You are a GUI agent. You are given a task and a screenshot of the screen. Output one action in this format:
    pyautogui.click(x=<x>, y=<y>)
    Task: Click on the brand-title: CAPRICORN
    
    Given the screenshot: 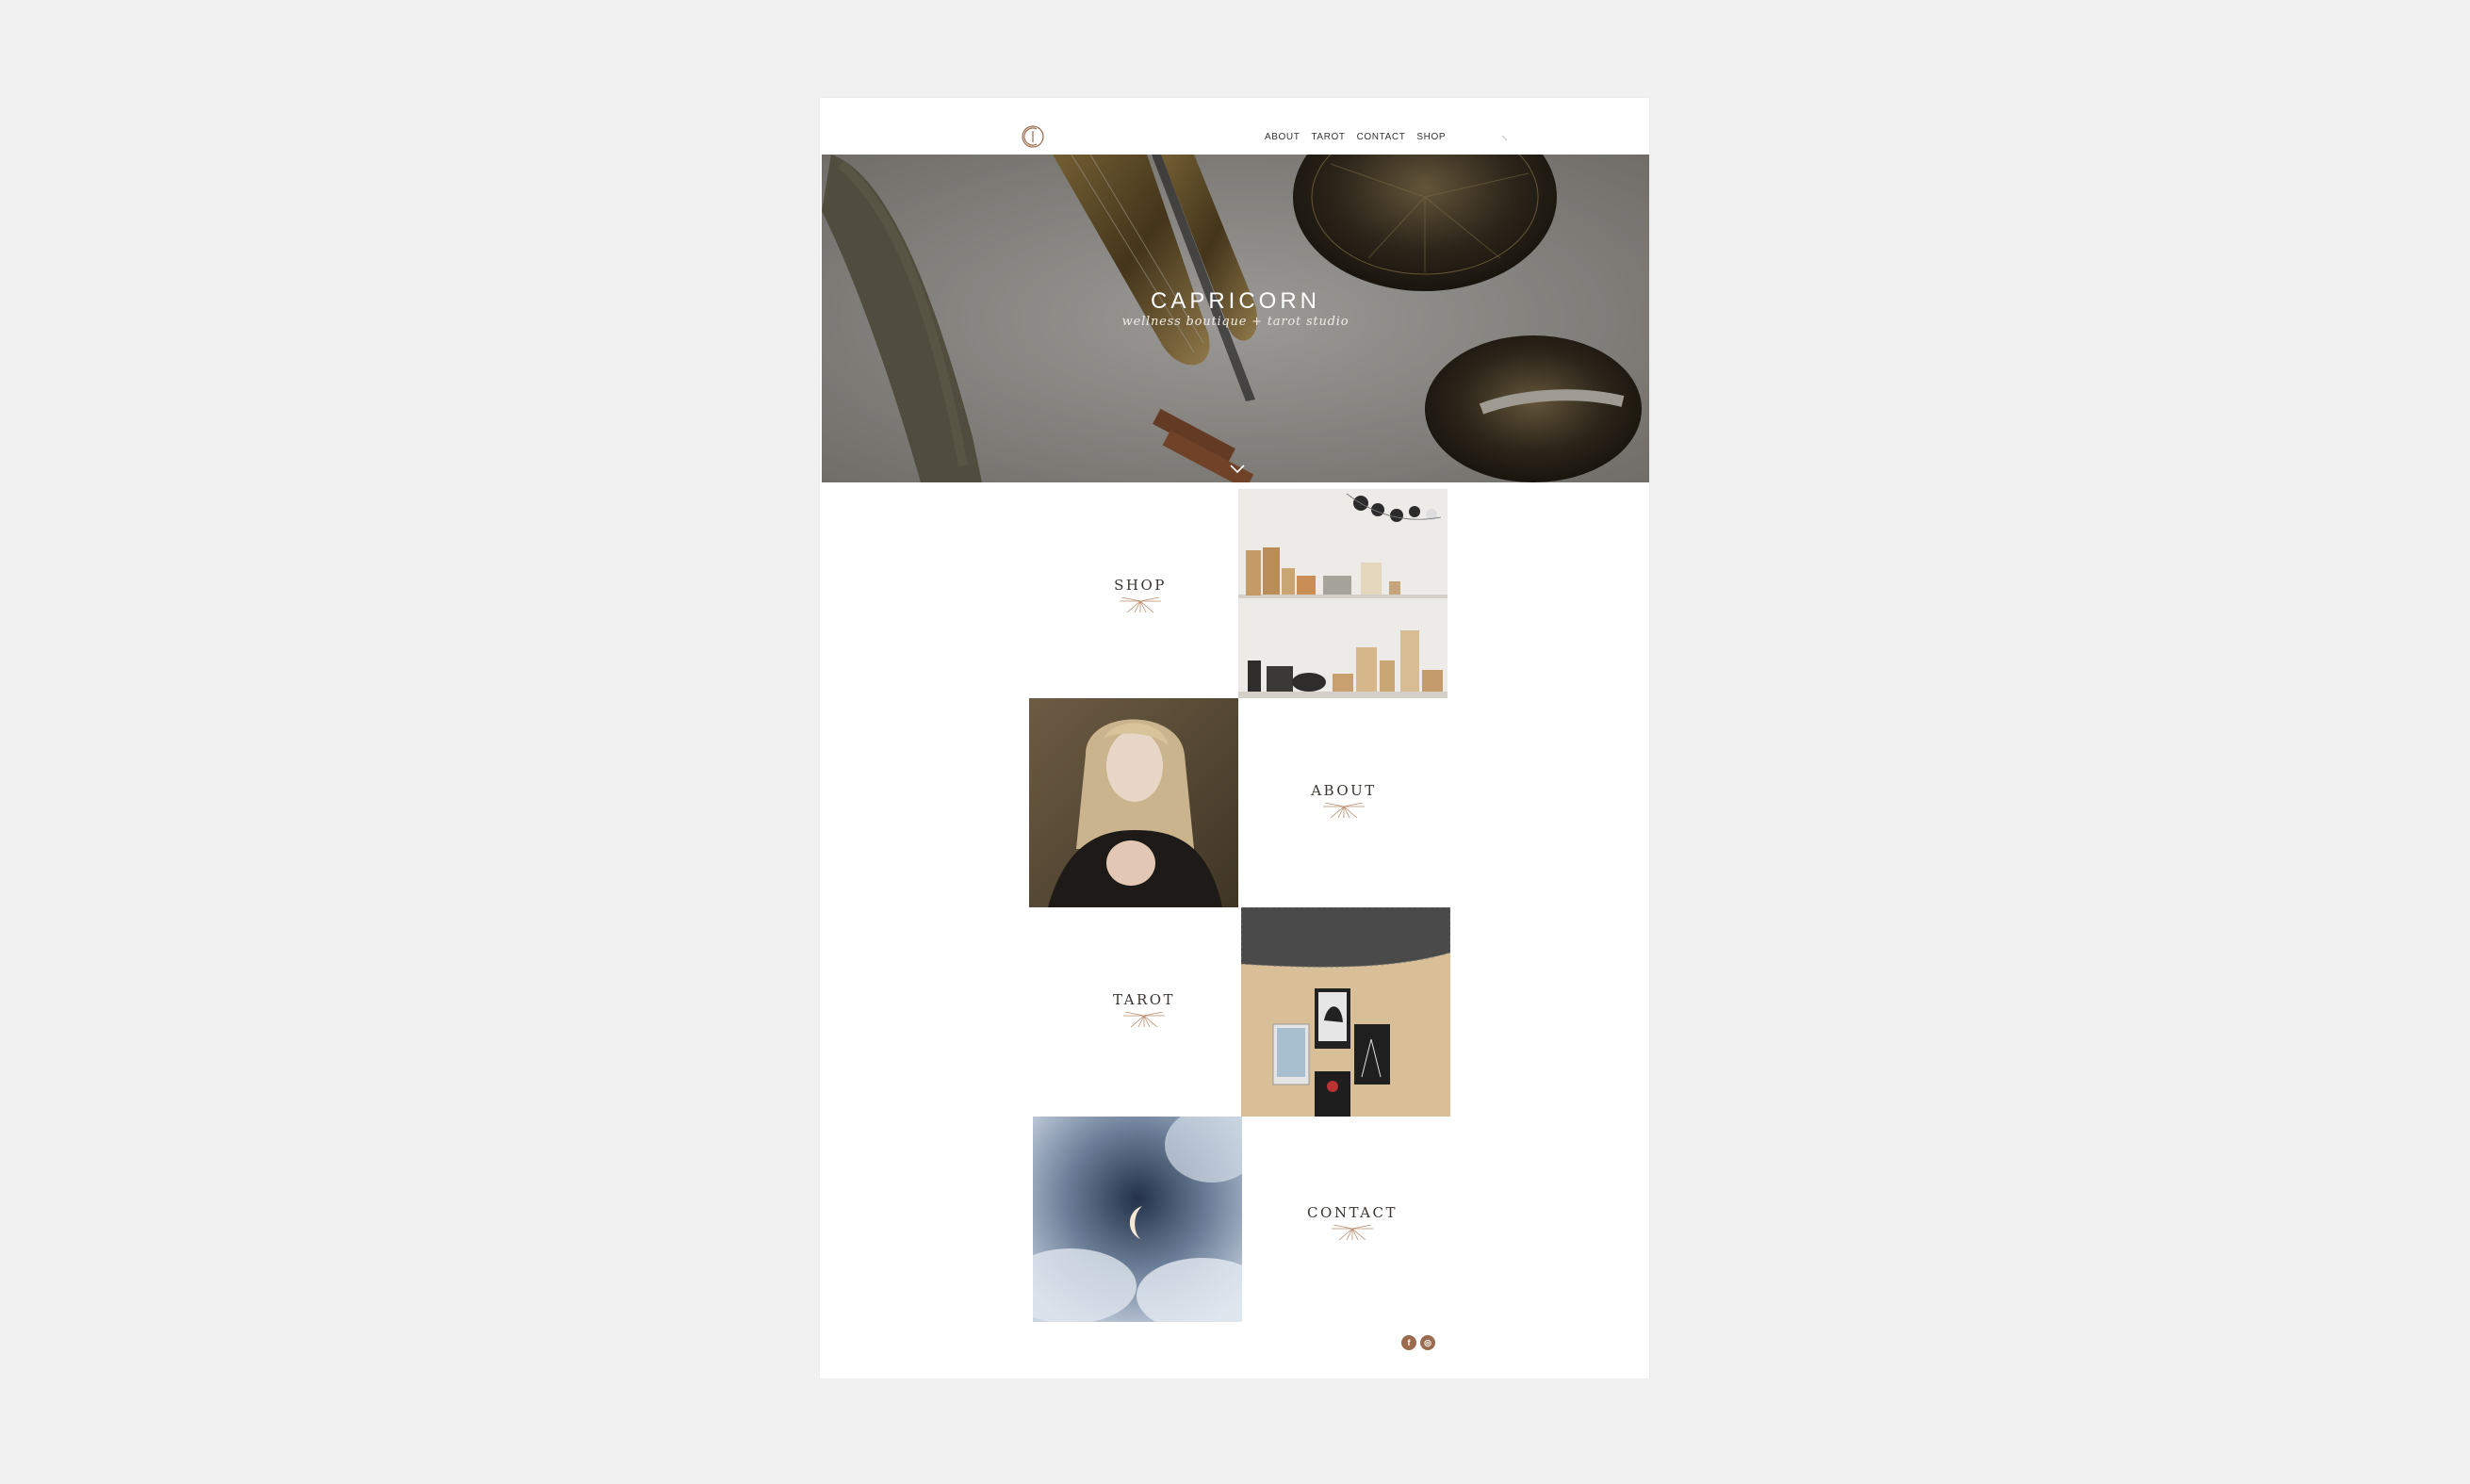 What is the action you would take?
    pyautogui.click(x=1235, y=301)
    